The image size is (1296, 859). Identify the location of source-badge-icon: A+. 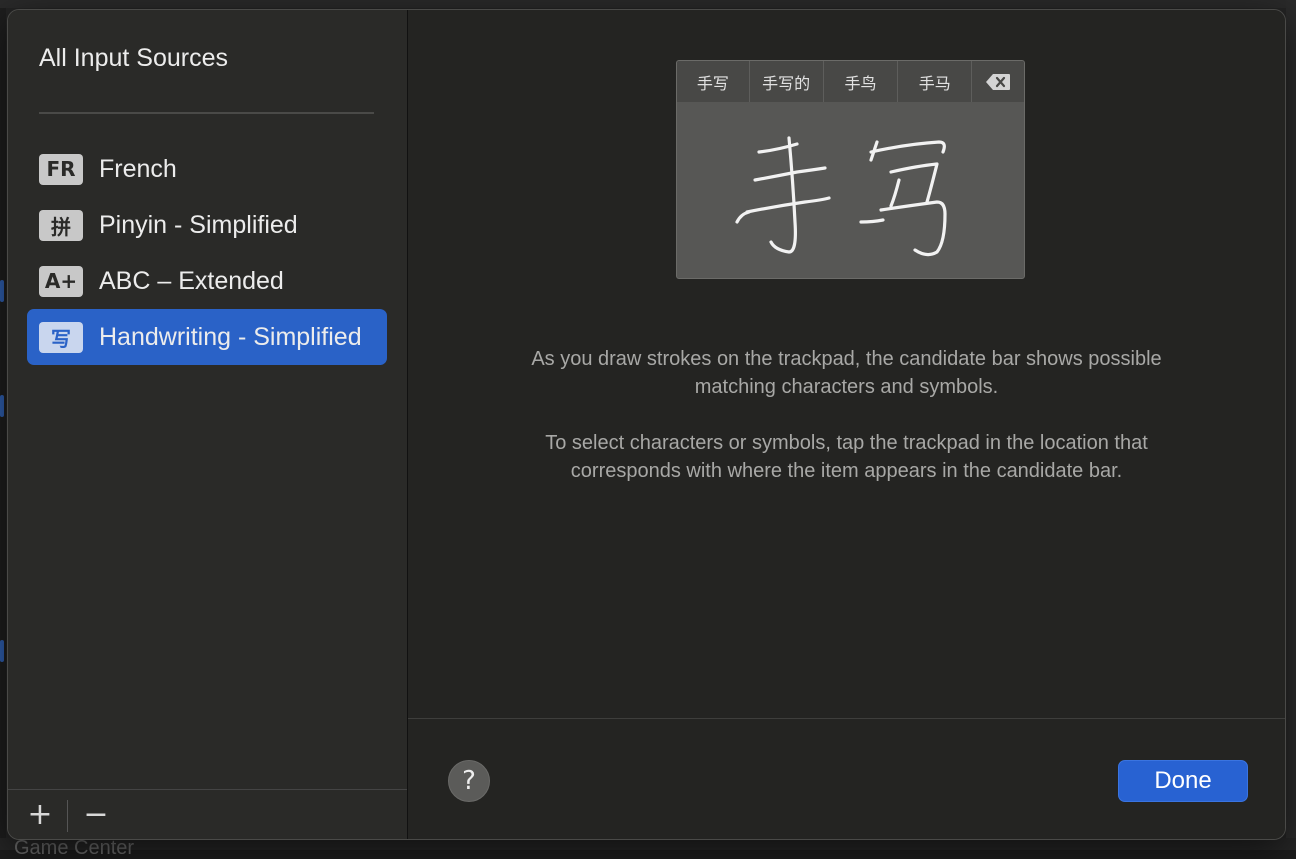
(61, 281).